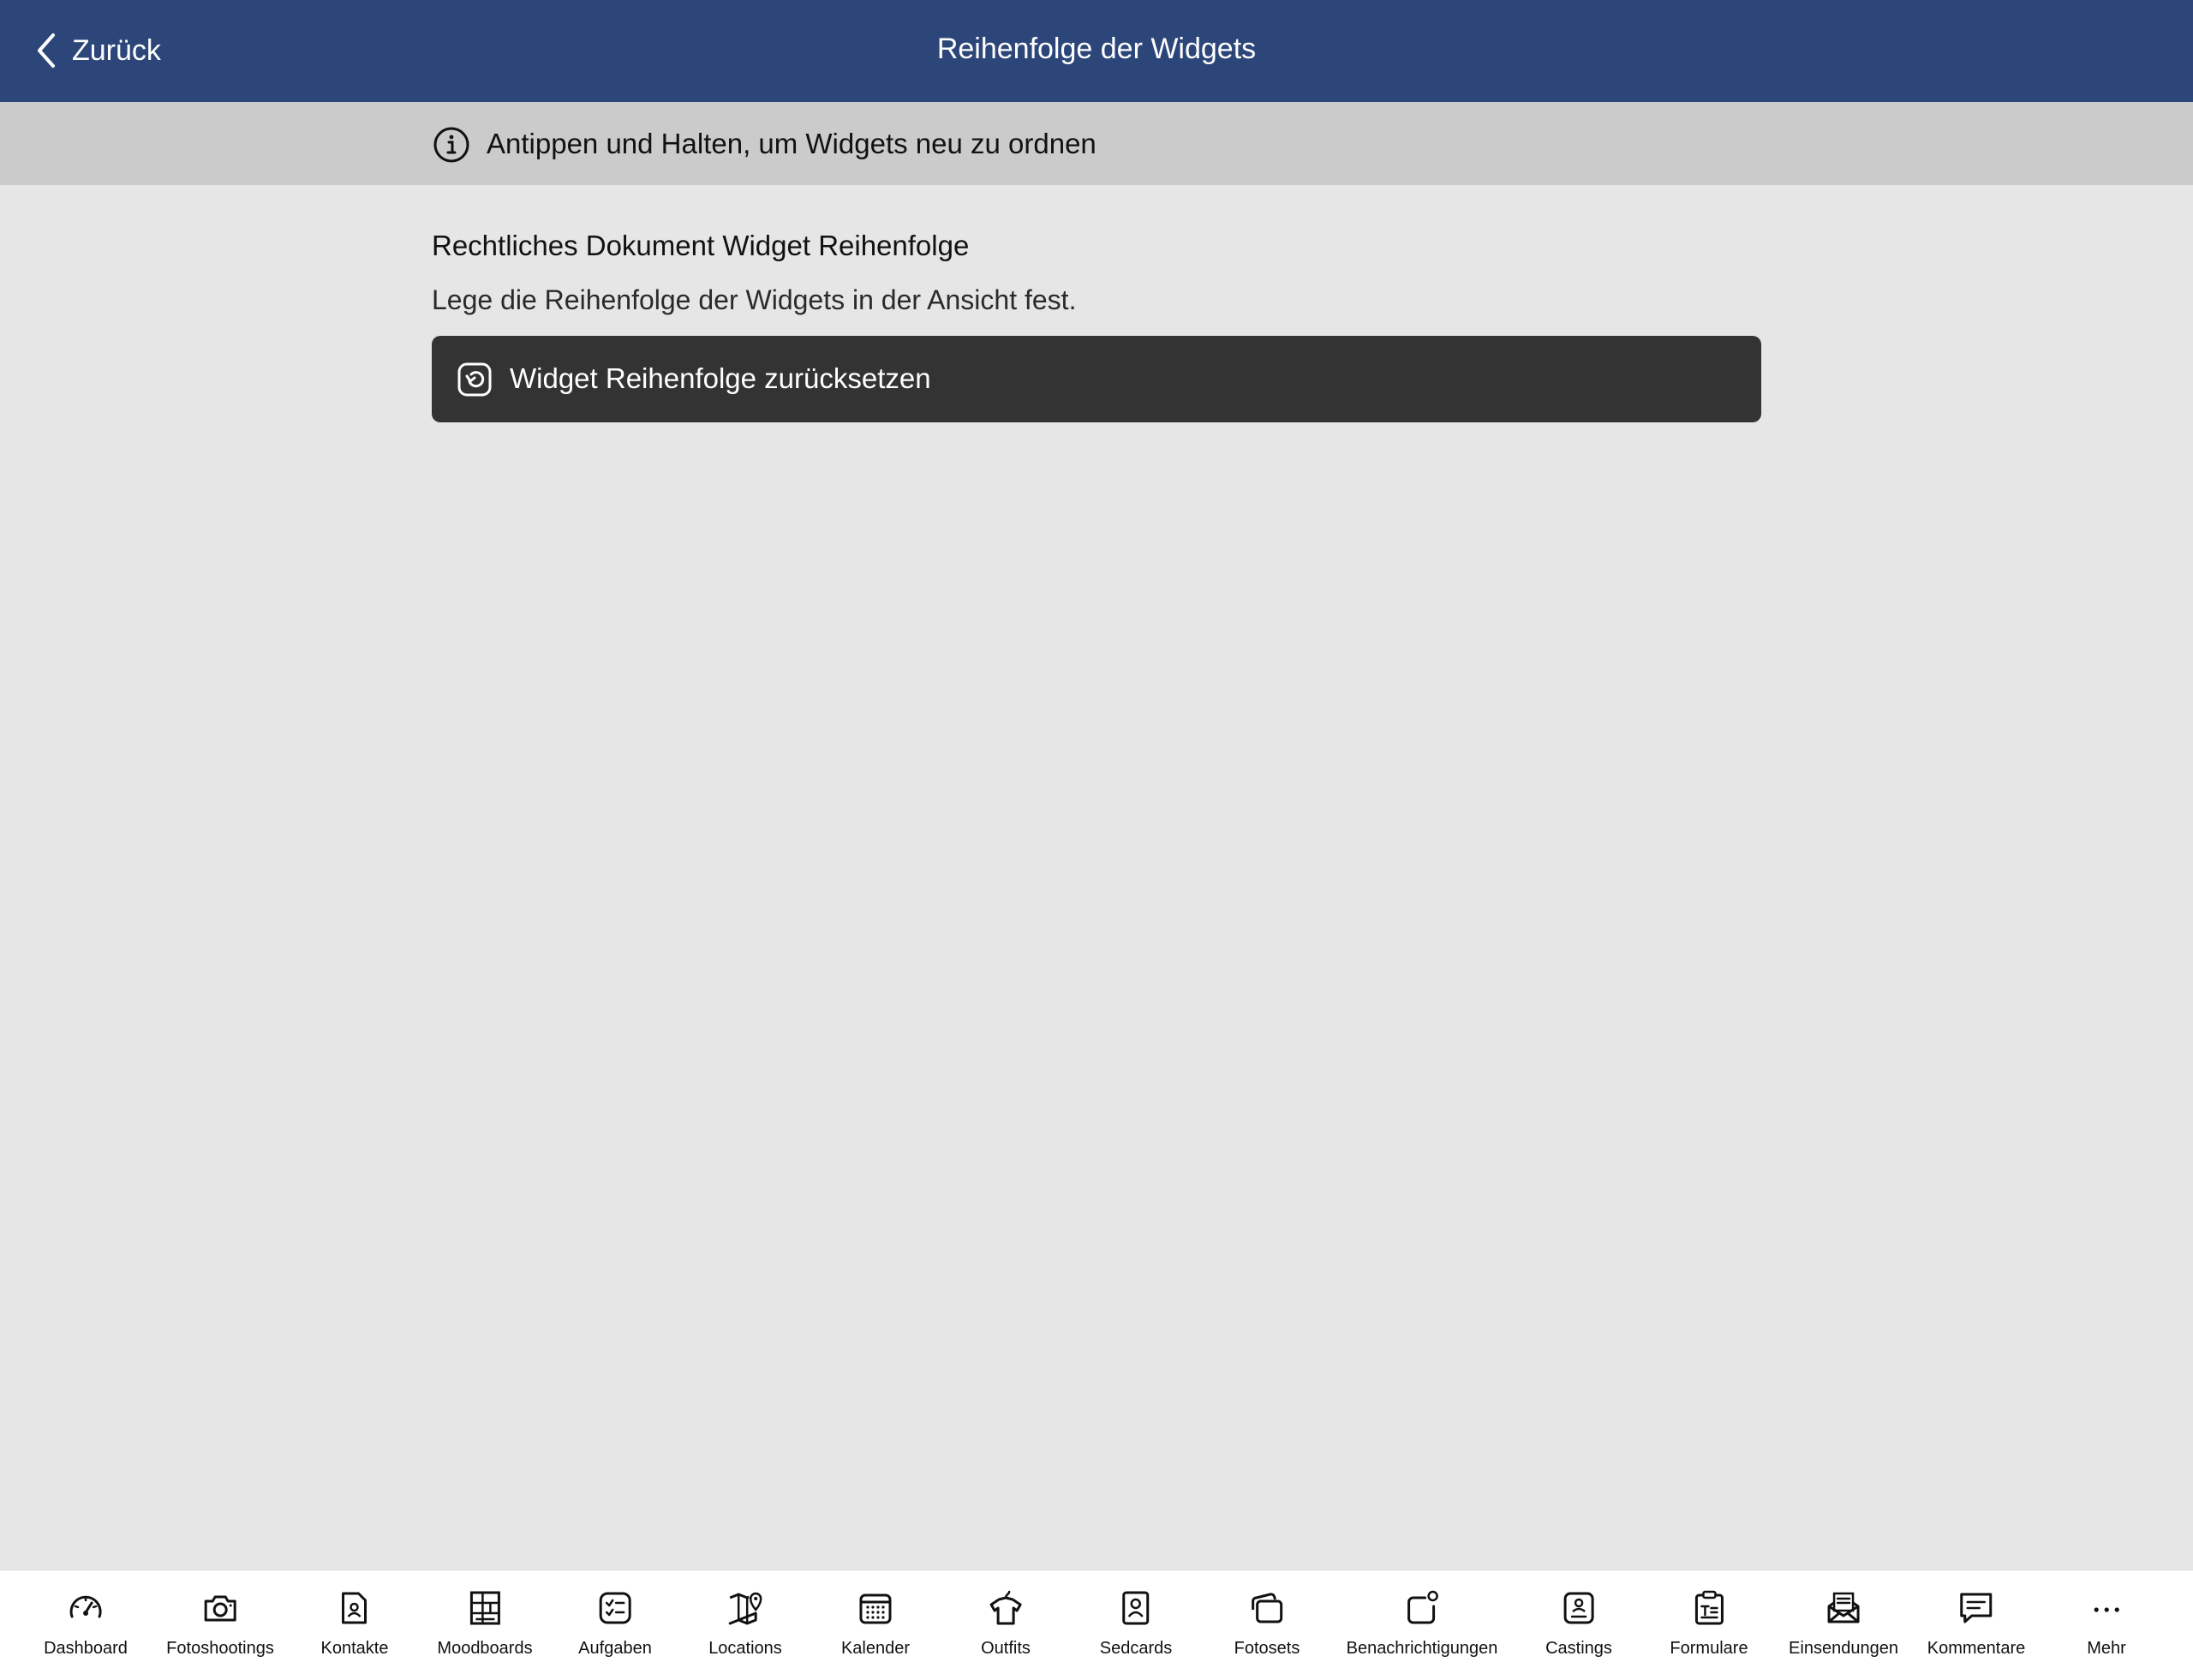 The width and height of the screenshot is (2193, 1680). Describe the element at coordinates (615, 1608) in the screenshot. I see `tasks-icon` at that location.